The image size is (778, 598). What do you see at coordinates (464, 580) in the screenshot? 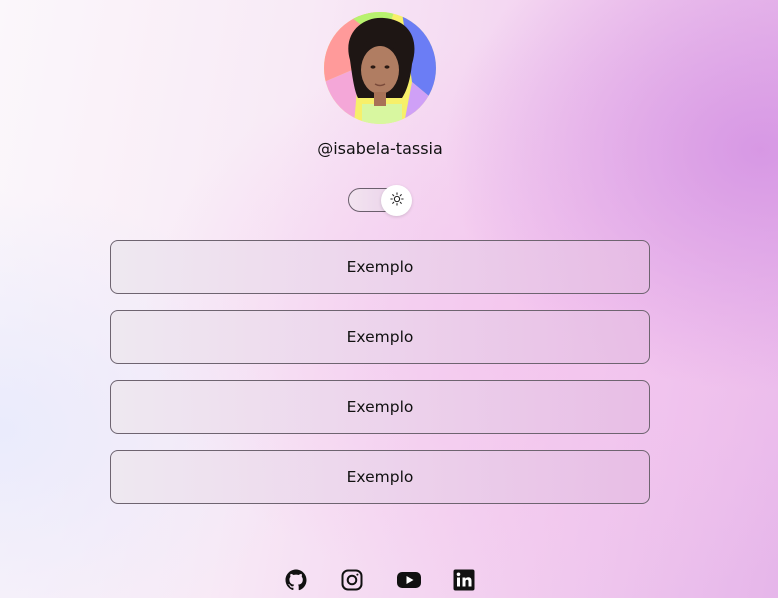
I see `linkedin-icon` at bounding box center [464, 580].